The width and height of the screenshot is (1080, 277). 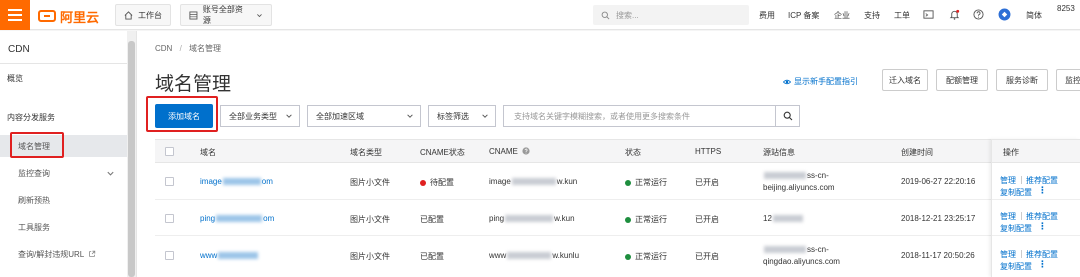 I want to click on logo-text: 阿里云, so click(x=80, y=17).